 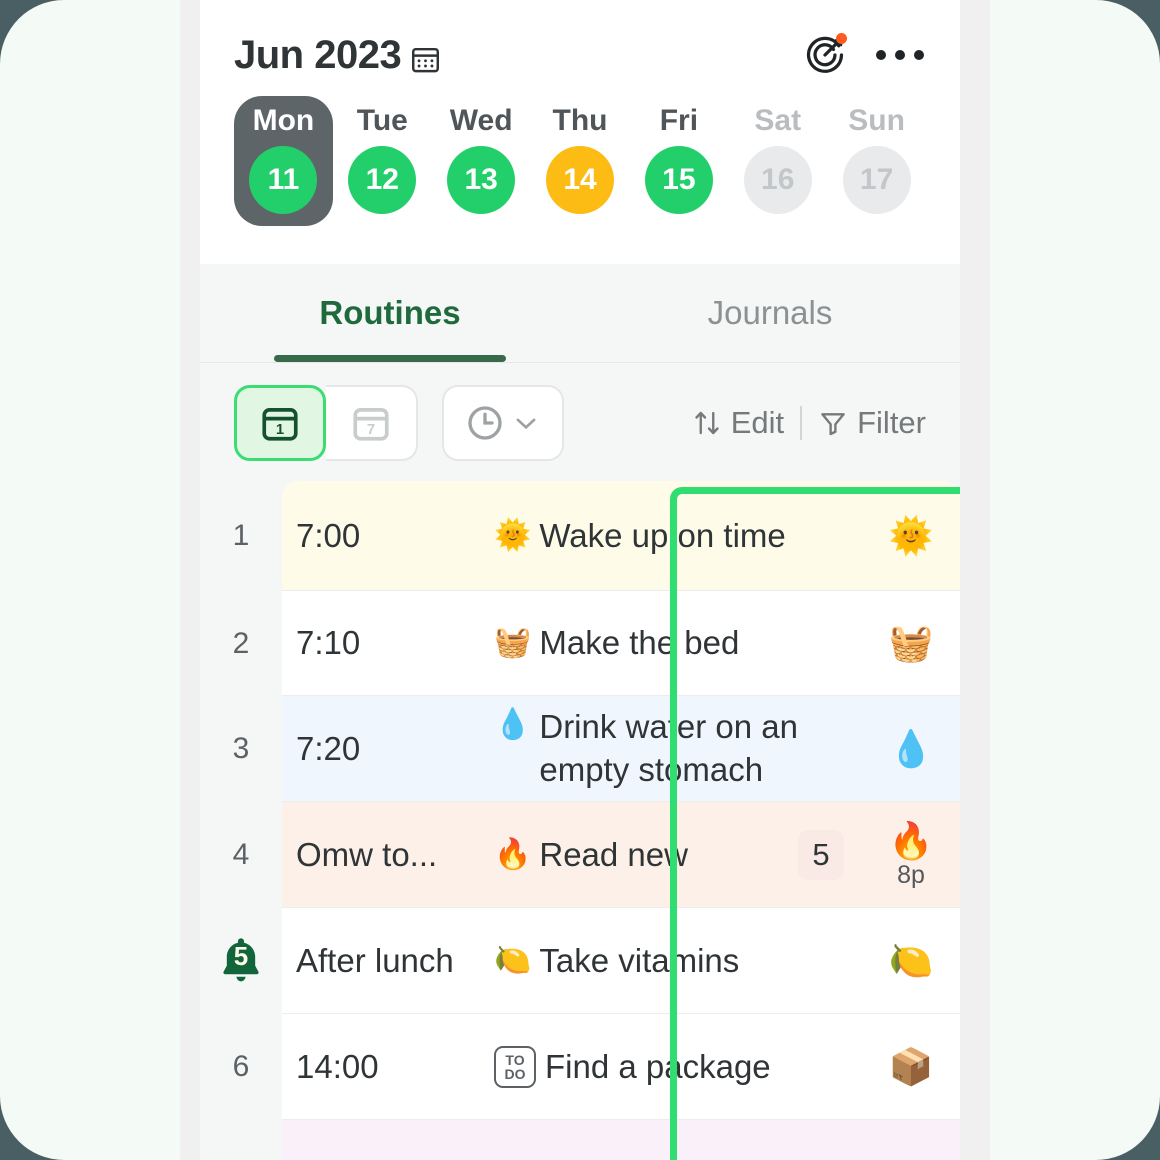 I want to click on task-emoji-icon: 🌞, so click(x=513, y=535).